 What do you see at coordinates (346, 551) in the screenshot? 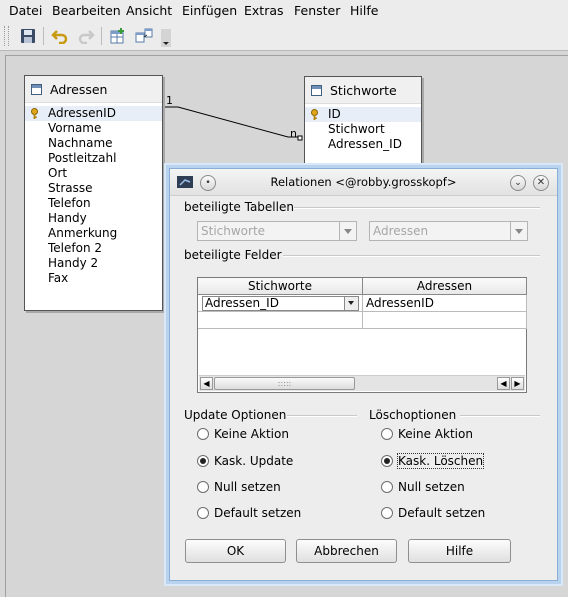
I see `cancel-button: Abbrechen` at bounding box center [346, 551].